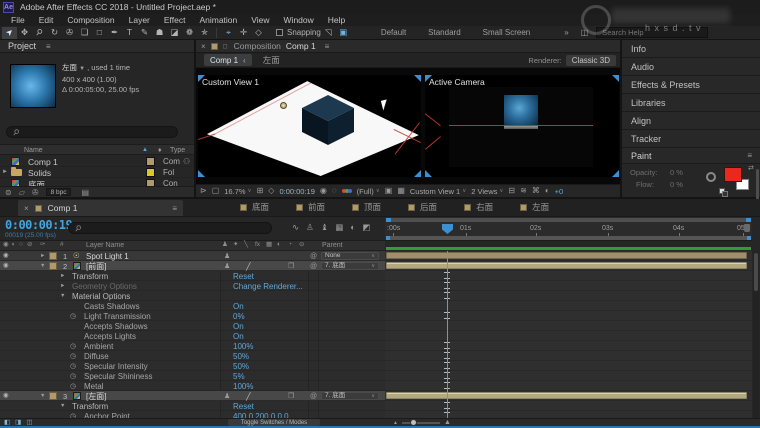 The height and width of the screenshot is (428, 760). I want to click on shy-switch-icon: ♟, so click(227, 256).